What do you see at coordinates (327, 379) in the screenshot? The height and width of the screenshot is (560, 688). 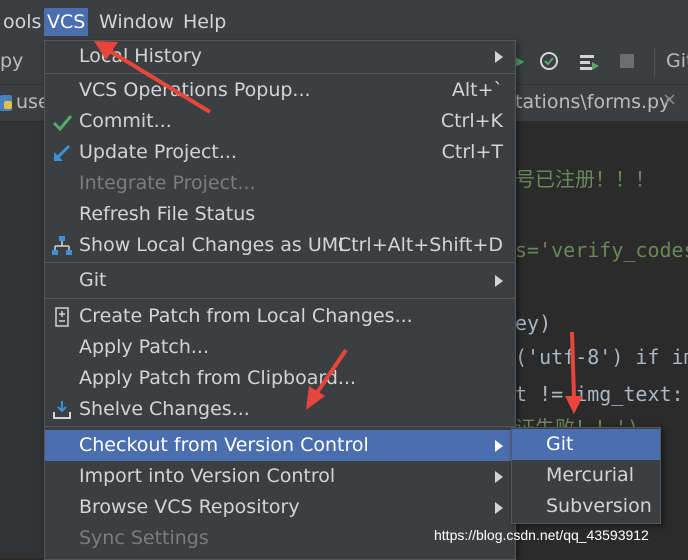 I see `annotation-arrow-to-checkout` at bounding box center [327, 379].